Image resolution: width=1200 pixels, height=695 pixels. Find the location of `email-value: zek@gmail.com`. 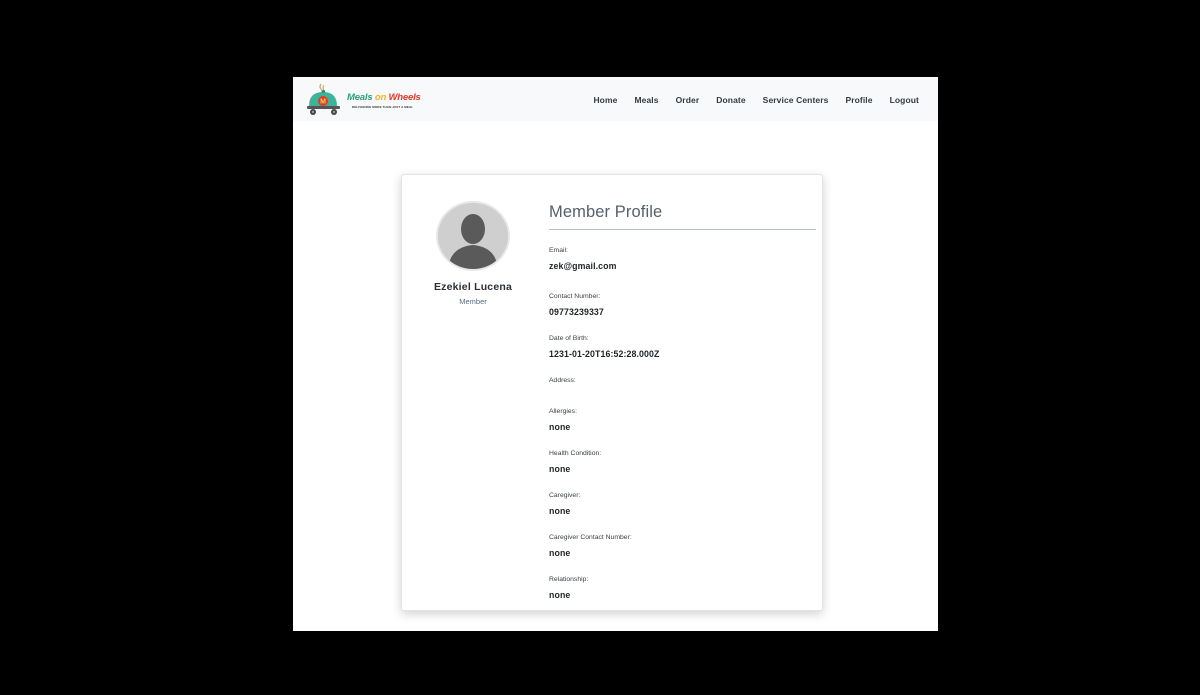

email-value: zek@gmail.com is located at coordinates (583, 266).